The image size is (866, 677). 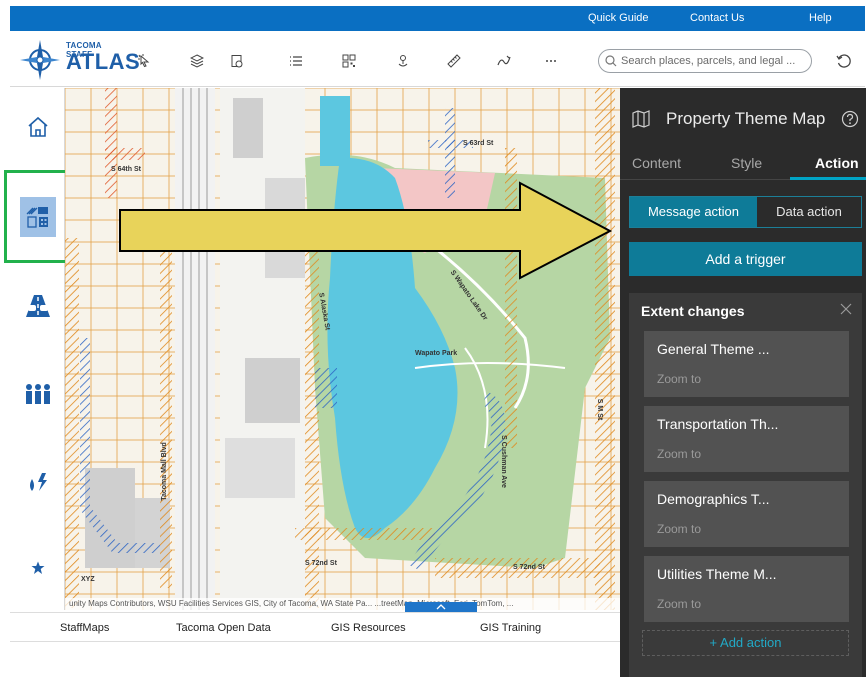 What do you see at coordinates (164, 471) in the screenshot?
I see `map-label-tacoma-mall: Tacoma Mall Blvd` at bounding box center [164, 471].